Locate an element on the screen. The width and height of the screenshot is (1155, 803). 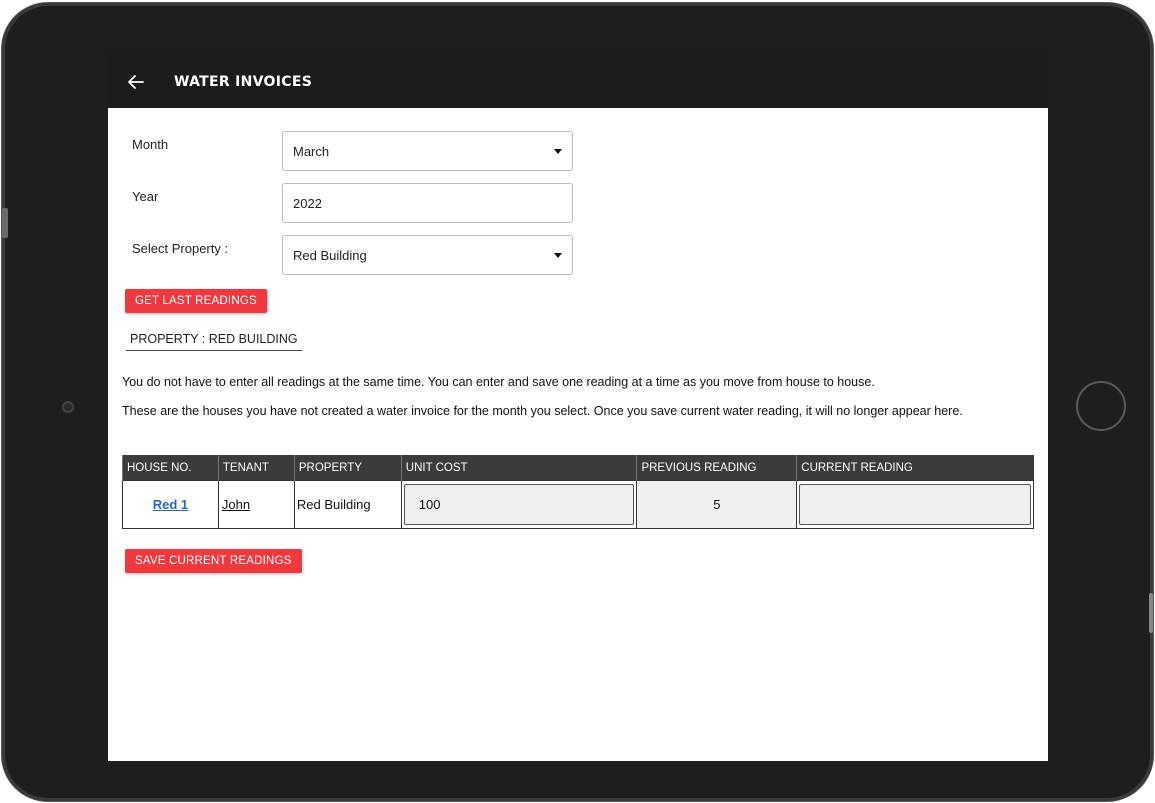
property-row: Select Property : Red Building is located at coordinates (352, 255).